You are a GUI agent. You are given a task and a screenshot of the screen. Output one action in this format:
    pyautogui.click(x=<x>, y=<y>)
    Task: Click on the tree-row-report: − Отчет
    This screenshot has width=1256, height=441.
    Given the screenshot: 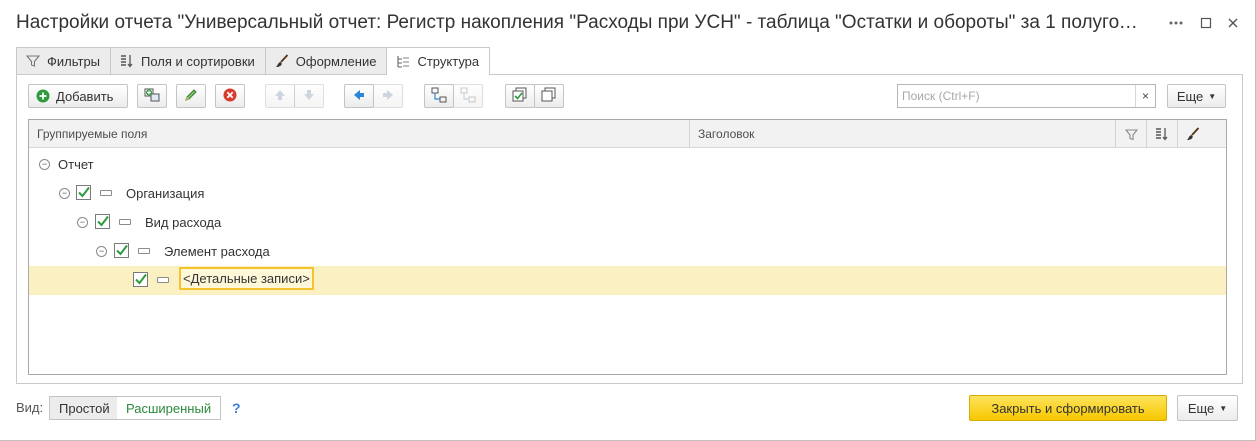 What is the action you would take?
    pyautogui.click(x=627, y=164)
    